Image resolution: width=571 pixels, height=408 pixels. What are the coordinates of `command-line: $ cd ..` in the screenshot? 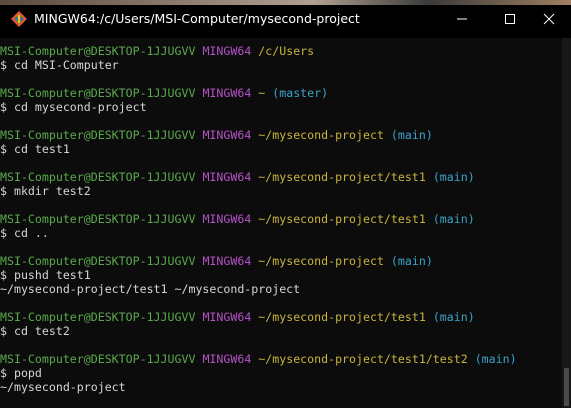 It's located at (24, 233).